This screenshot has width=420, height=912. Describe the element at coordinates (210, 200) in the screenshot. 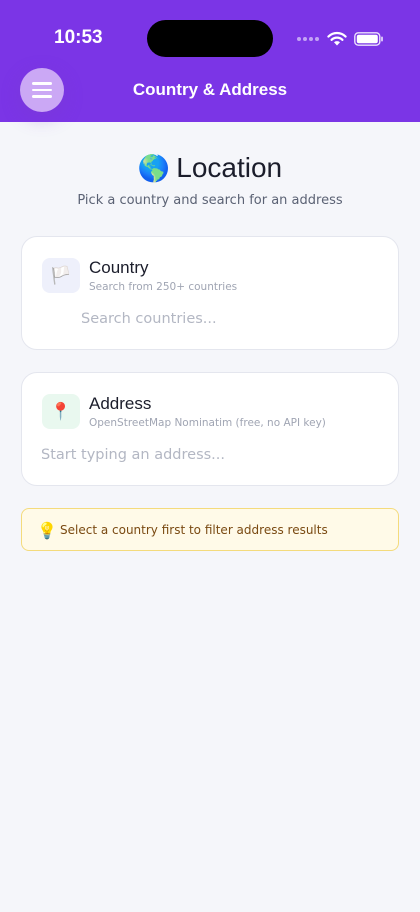

I see `hero-subtitle: Pick a country and search for an address` at that location.